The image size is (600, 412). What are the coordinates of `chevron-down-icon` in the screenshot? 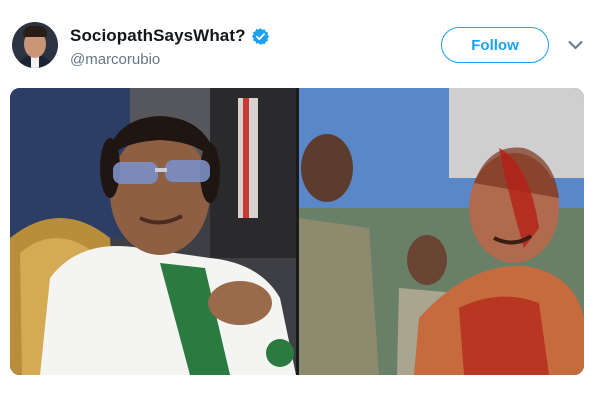 It's located at (575, 45).